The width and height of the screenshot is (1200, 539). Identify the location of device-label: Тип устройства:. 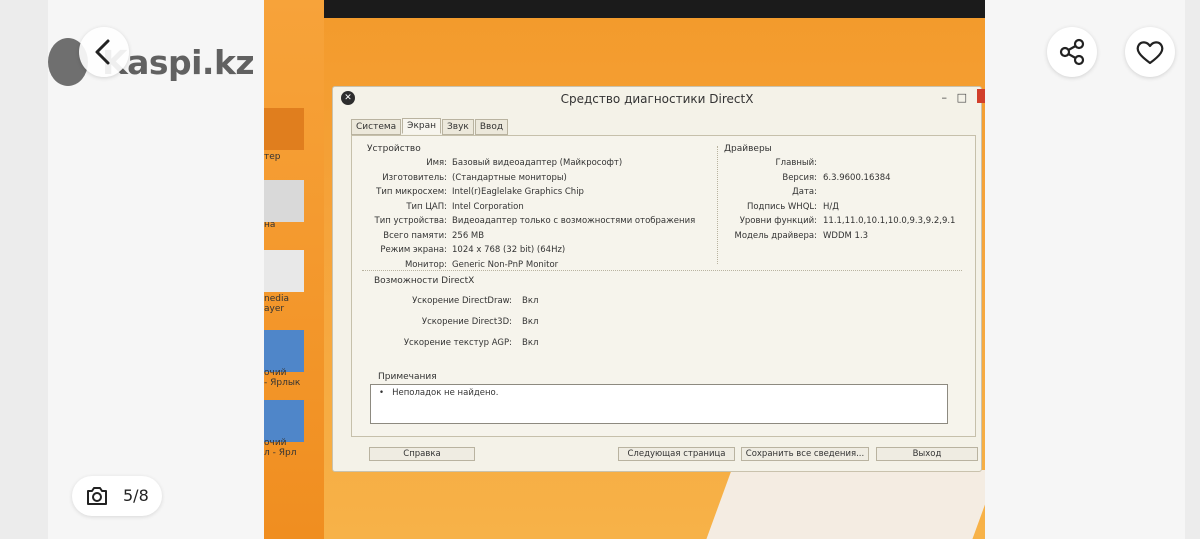
(410, 221).